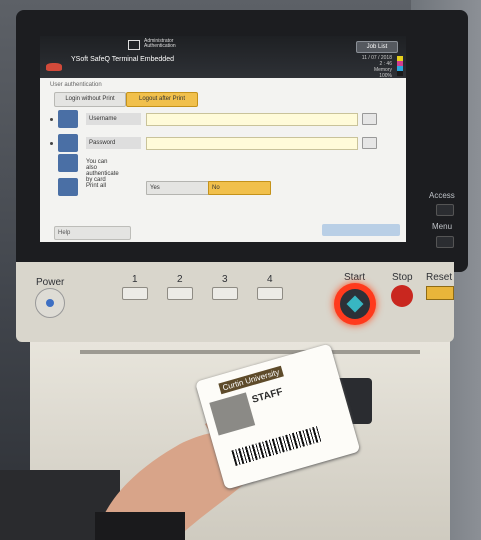 The width and height of the screenshot is (481, 540). I want to click on username-field, so click(252, 119).